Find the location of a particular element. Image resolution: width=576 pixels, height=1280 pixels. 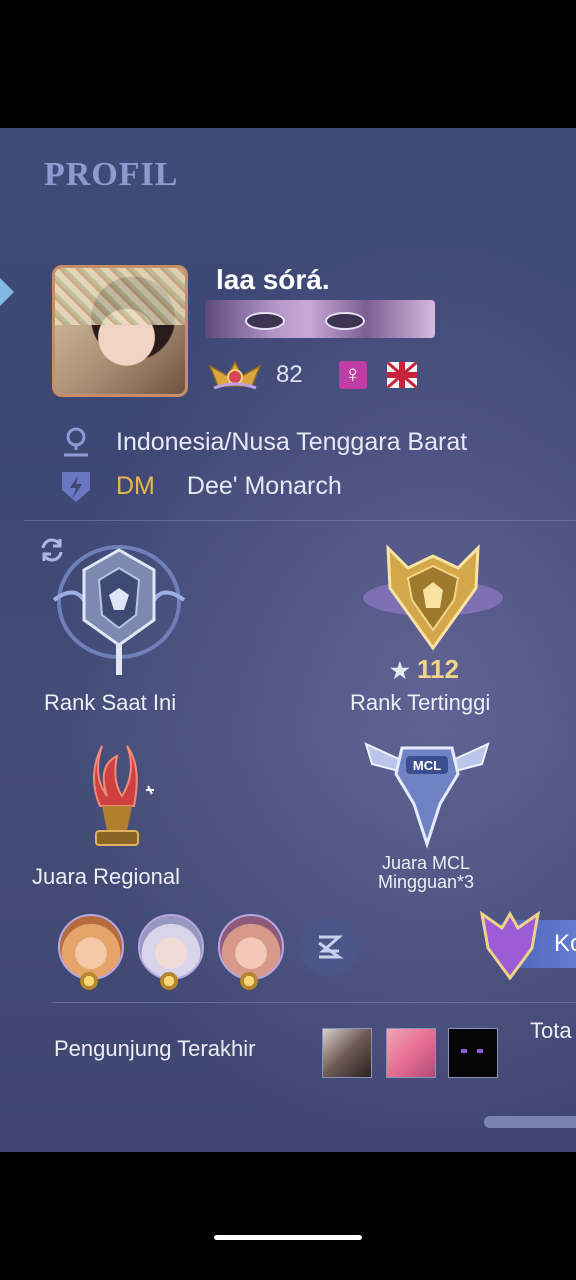

player-name: laa sórá. is located at coordinates (273, 279).